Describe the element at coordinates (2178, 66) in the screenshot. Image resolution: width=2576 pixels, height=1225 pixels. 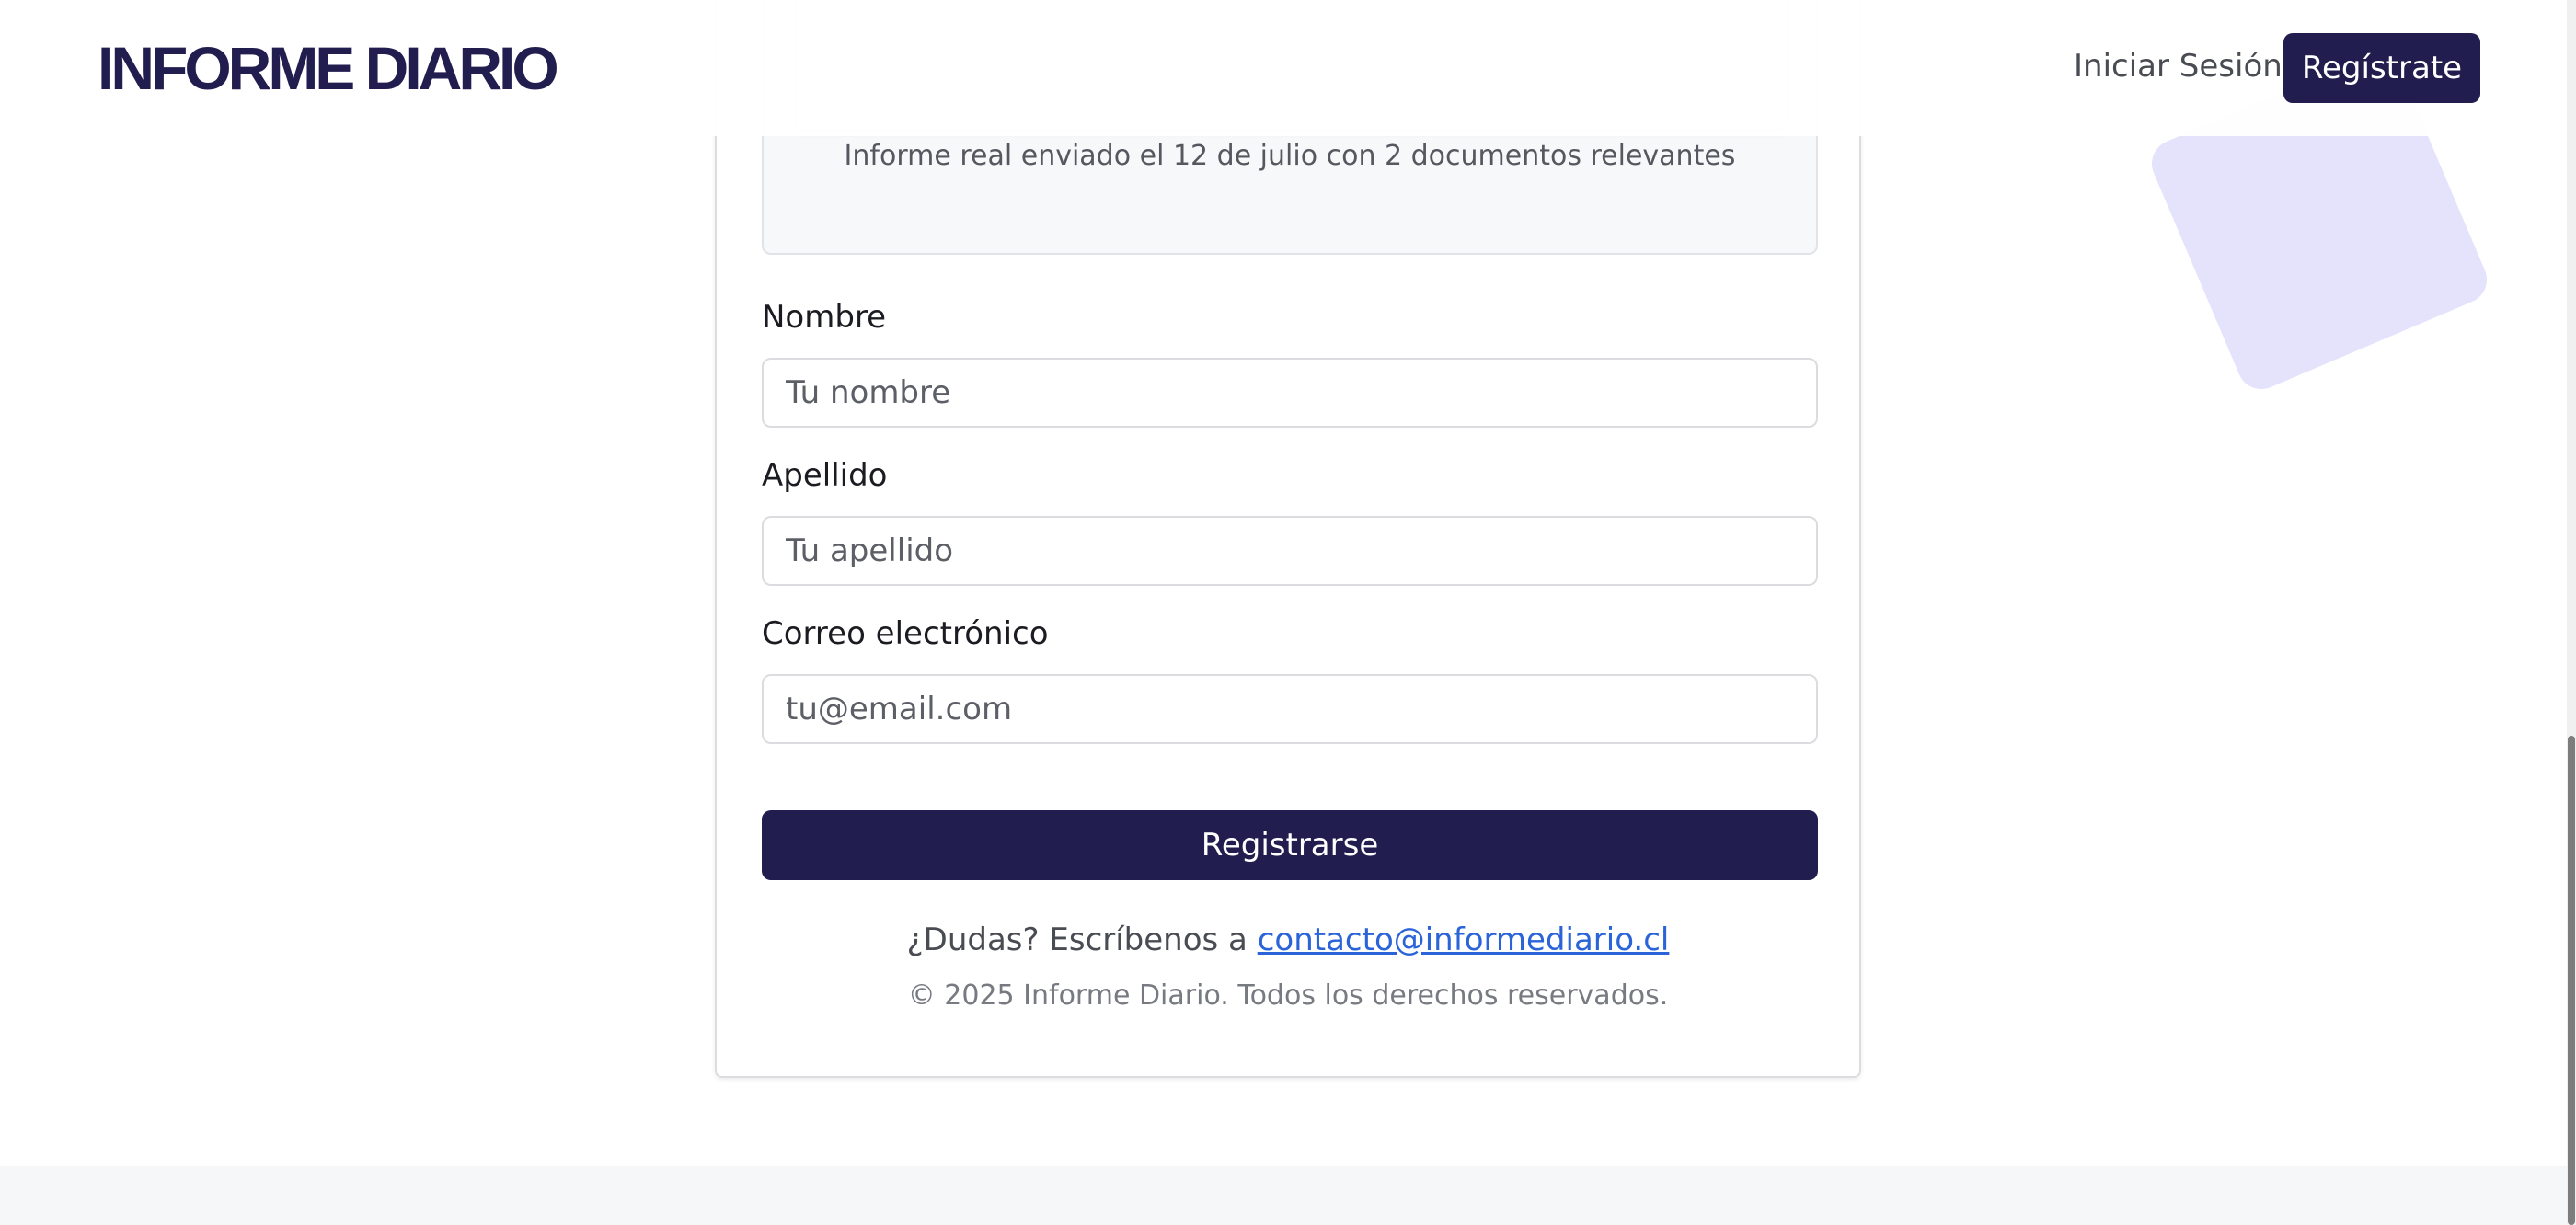
I see `login-link: Iniciar Sesión` at that location.